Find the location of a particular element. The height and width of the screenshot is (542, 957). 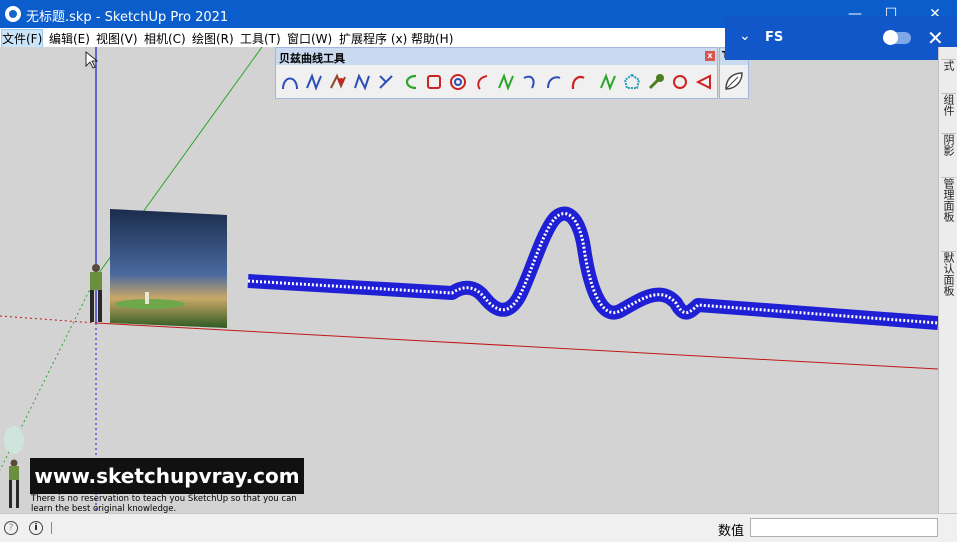

status-divider is located at coordinates (51, 528).